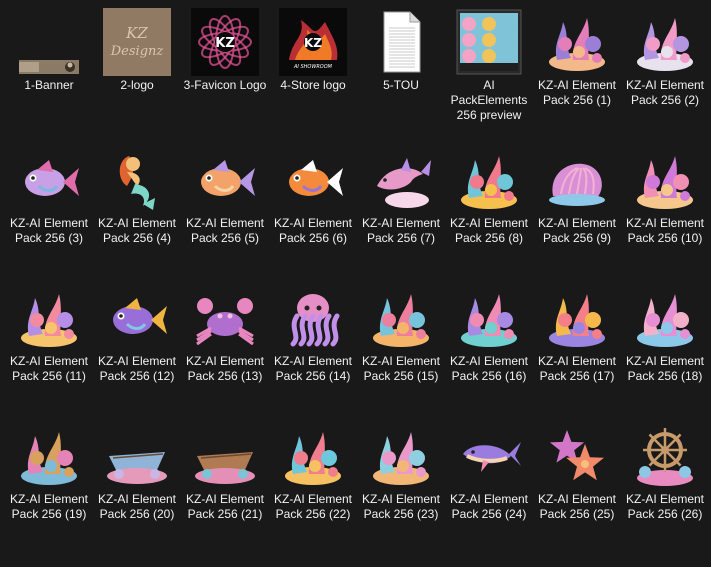 The width and height of the screenshot is (711, 567). Describe the element at coordinates (577, 318) in the screenshot. I see `flower-coral-icon` at that location.